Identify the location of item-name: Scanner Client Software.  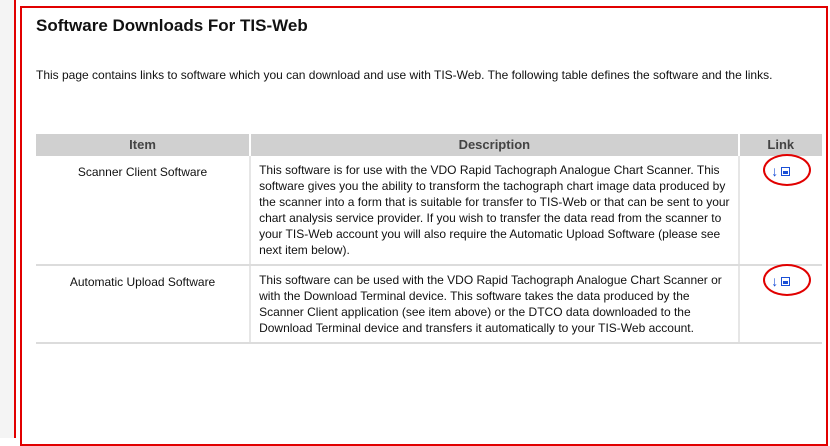
(144, 211).